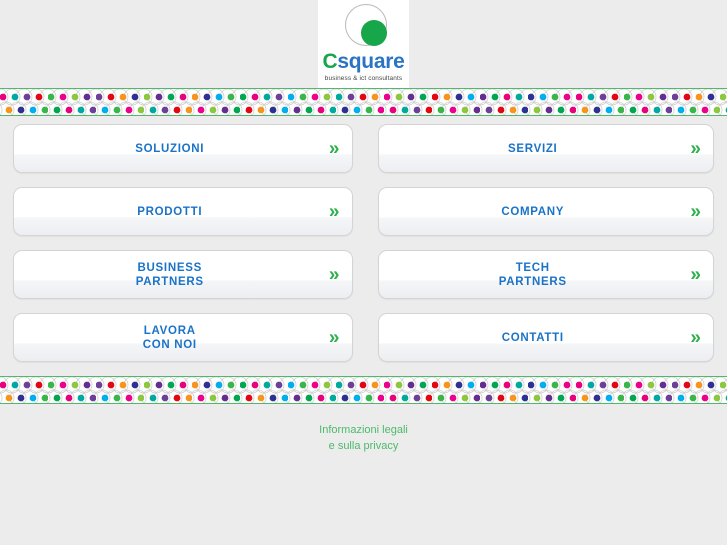 The image size is (727, 545). I want to click on decorative-band-top, so click(363, 102).